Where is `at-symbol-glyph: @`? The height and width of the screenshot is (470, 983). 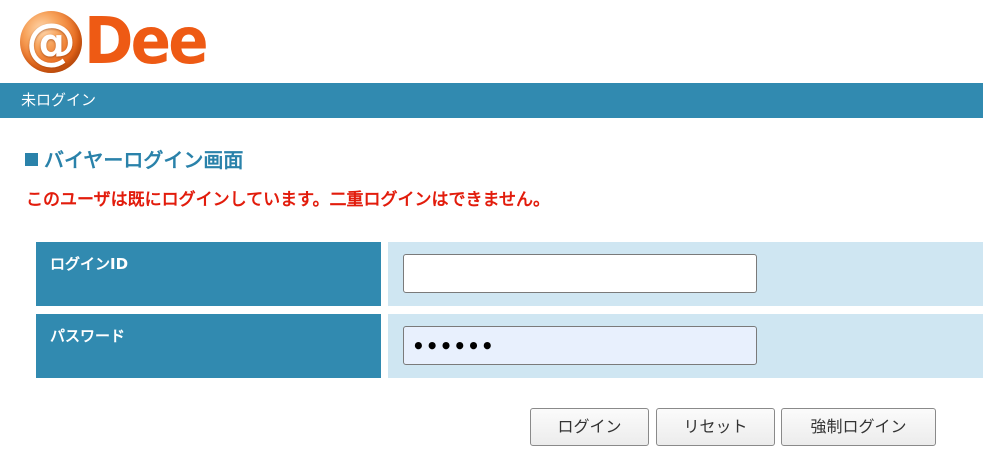
at-symbol-glyph: @ is located at coordinates (51, 42).